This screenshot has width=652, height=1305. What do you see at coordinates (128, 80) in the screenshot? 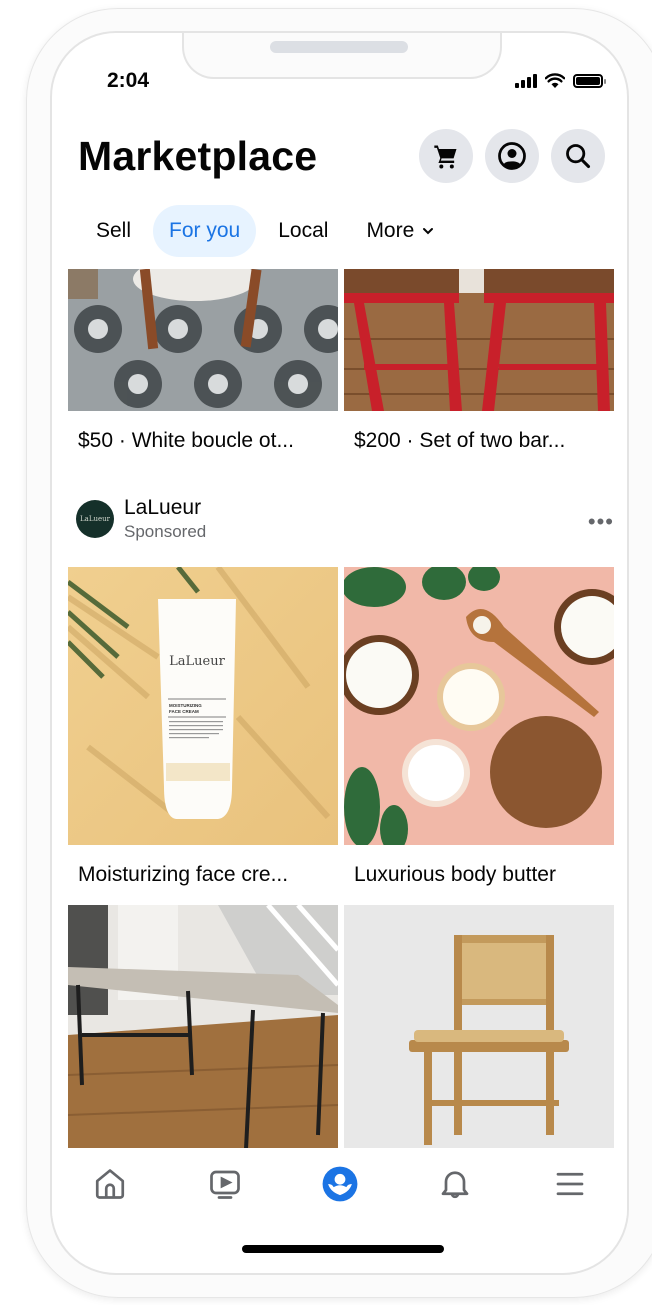
I see `status-time: 2:04` at bounding box center [128, 80].